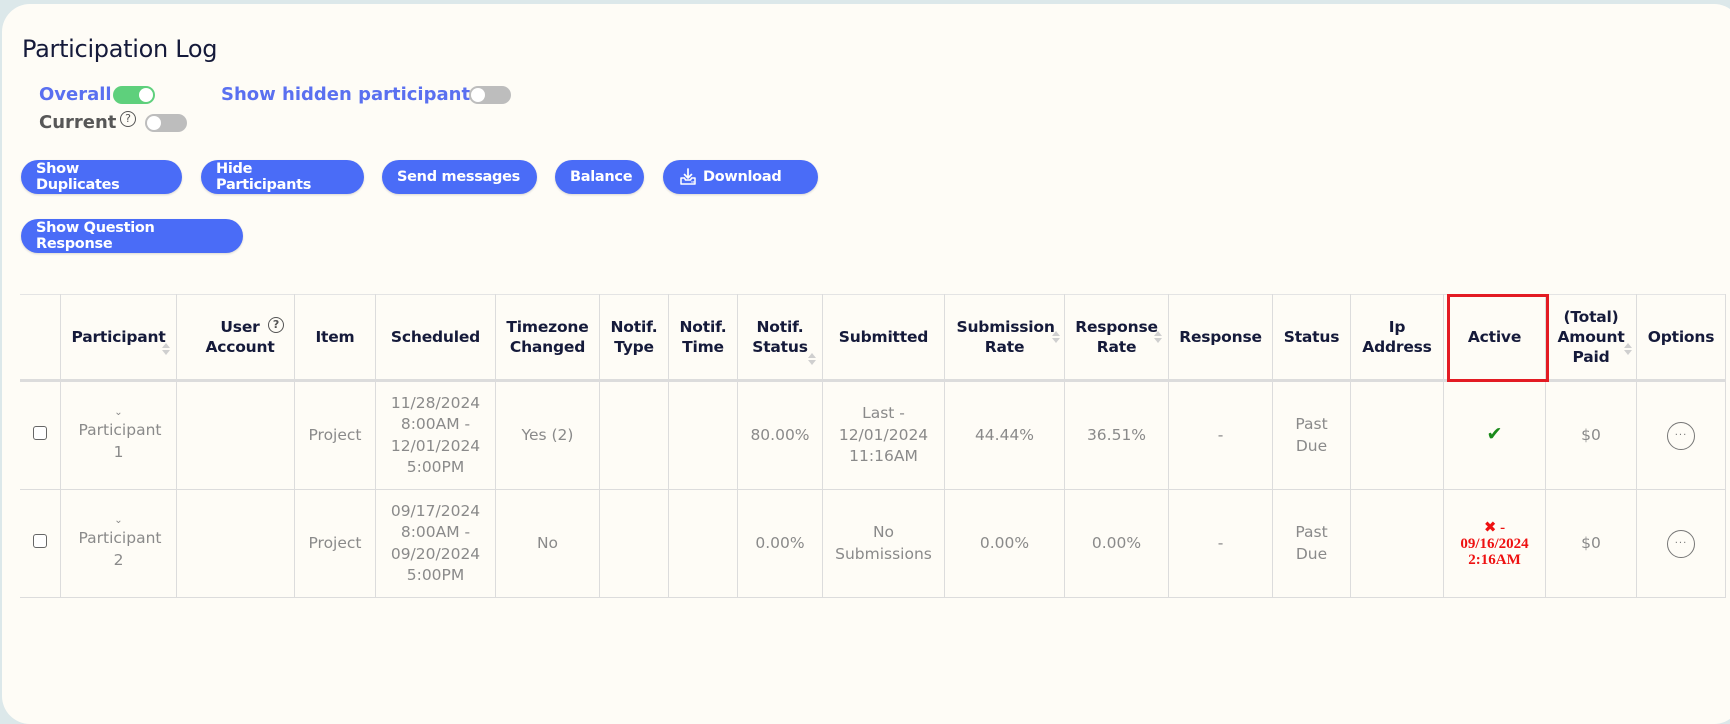  Describe the element at coordinates (490, 95) in the screenshot. I see `show-hidden-participants-toggle` at that location.